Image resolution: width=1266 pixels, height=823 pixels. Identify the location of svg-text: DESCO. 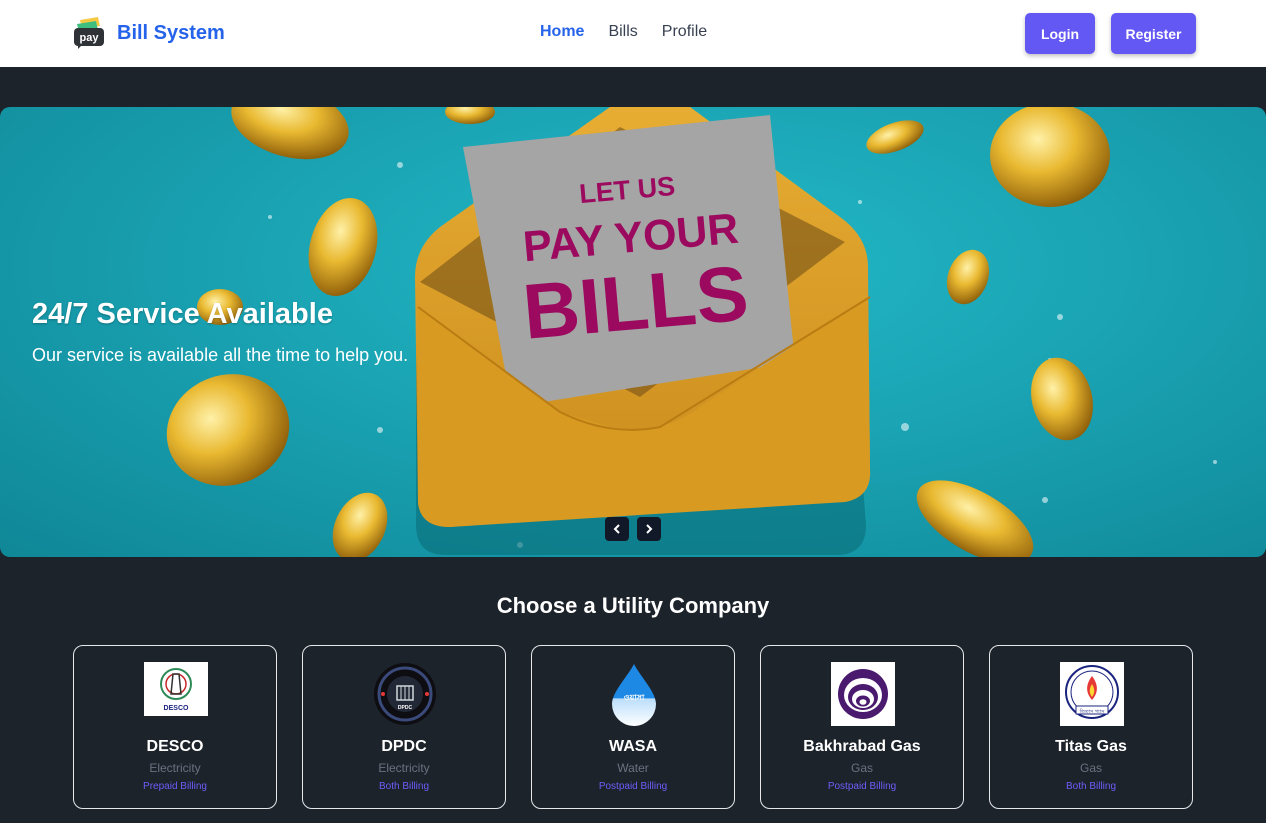
(176, 708).